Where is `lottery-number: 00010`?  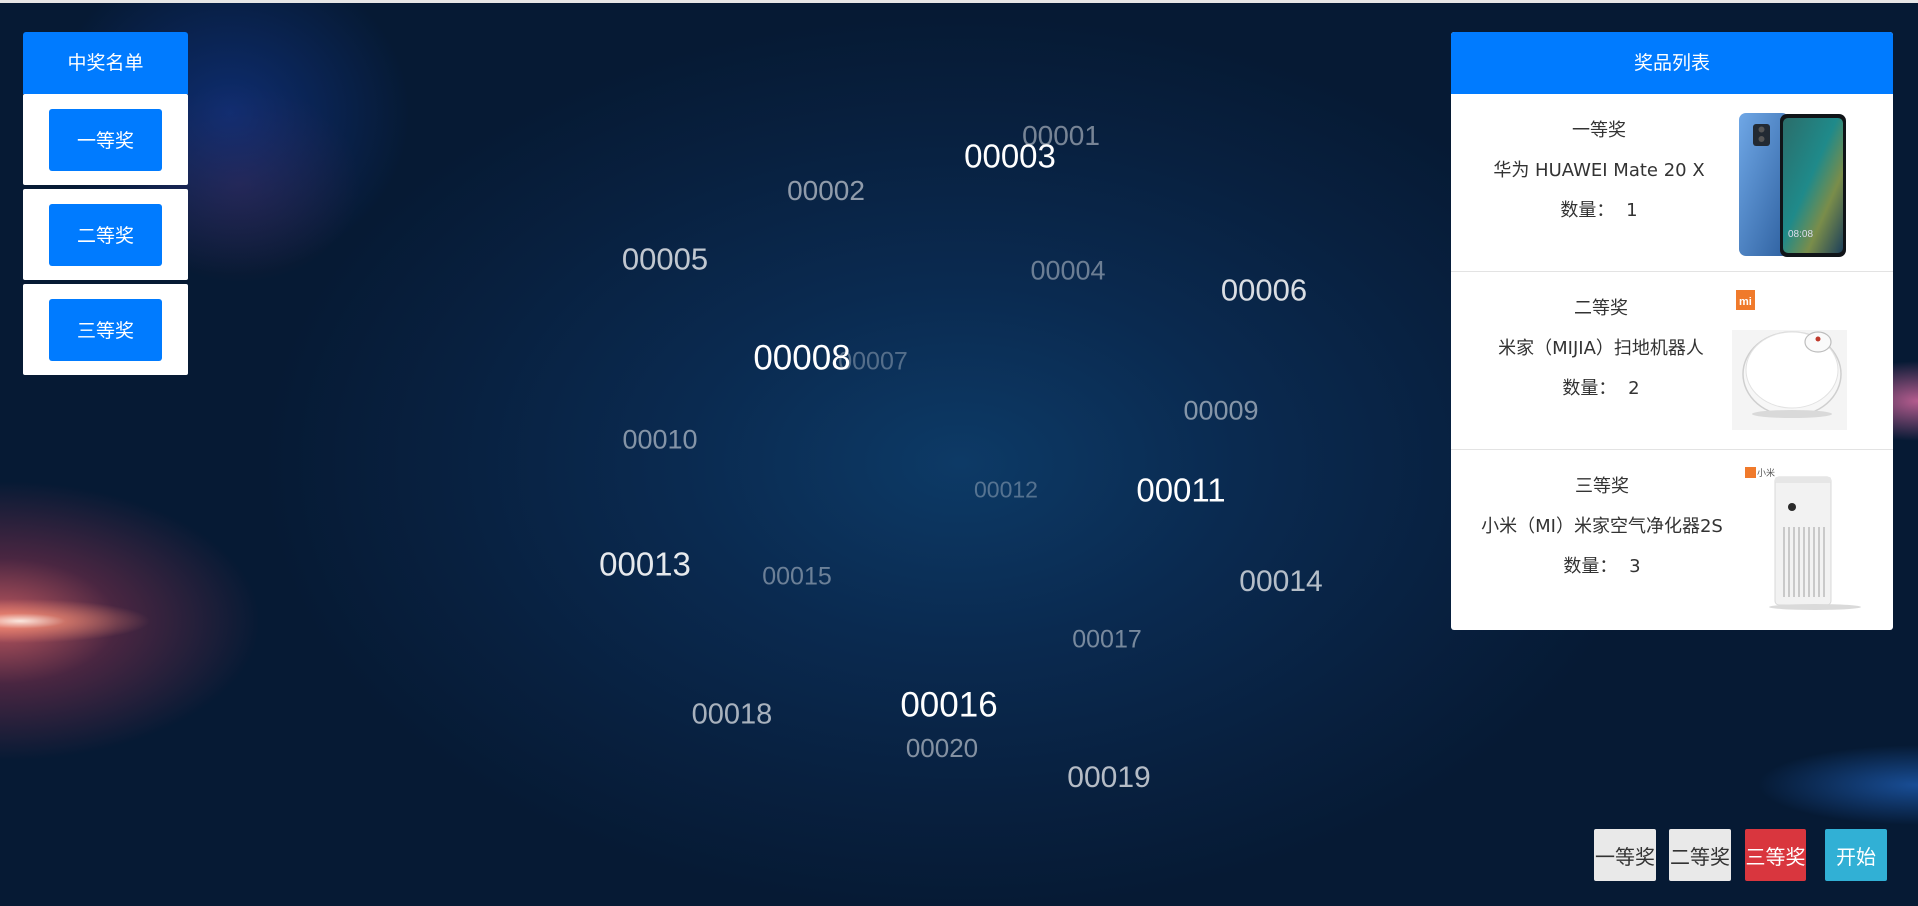
lottery-number: 00010 is located at coordinates (660, 439).